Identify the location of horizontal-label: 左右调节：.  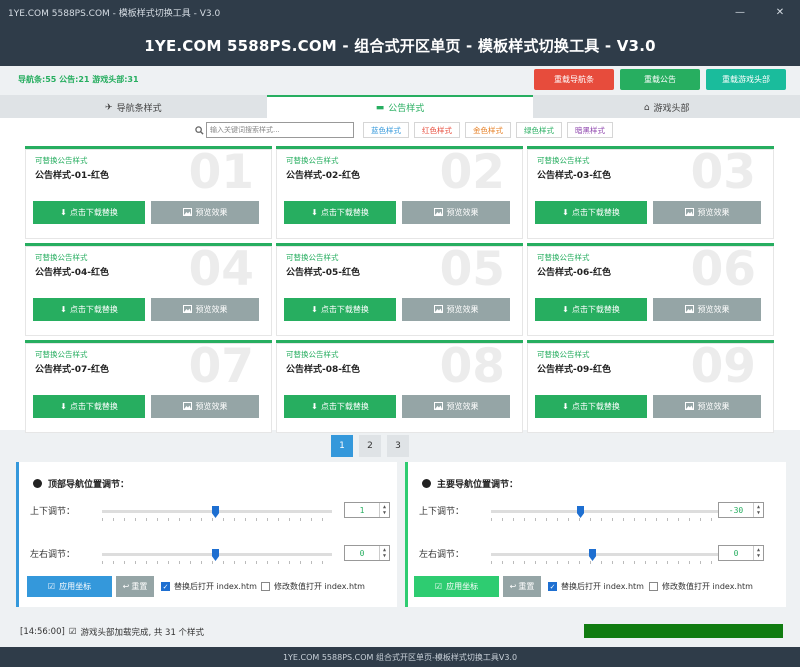
(53, 555).